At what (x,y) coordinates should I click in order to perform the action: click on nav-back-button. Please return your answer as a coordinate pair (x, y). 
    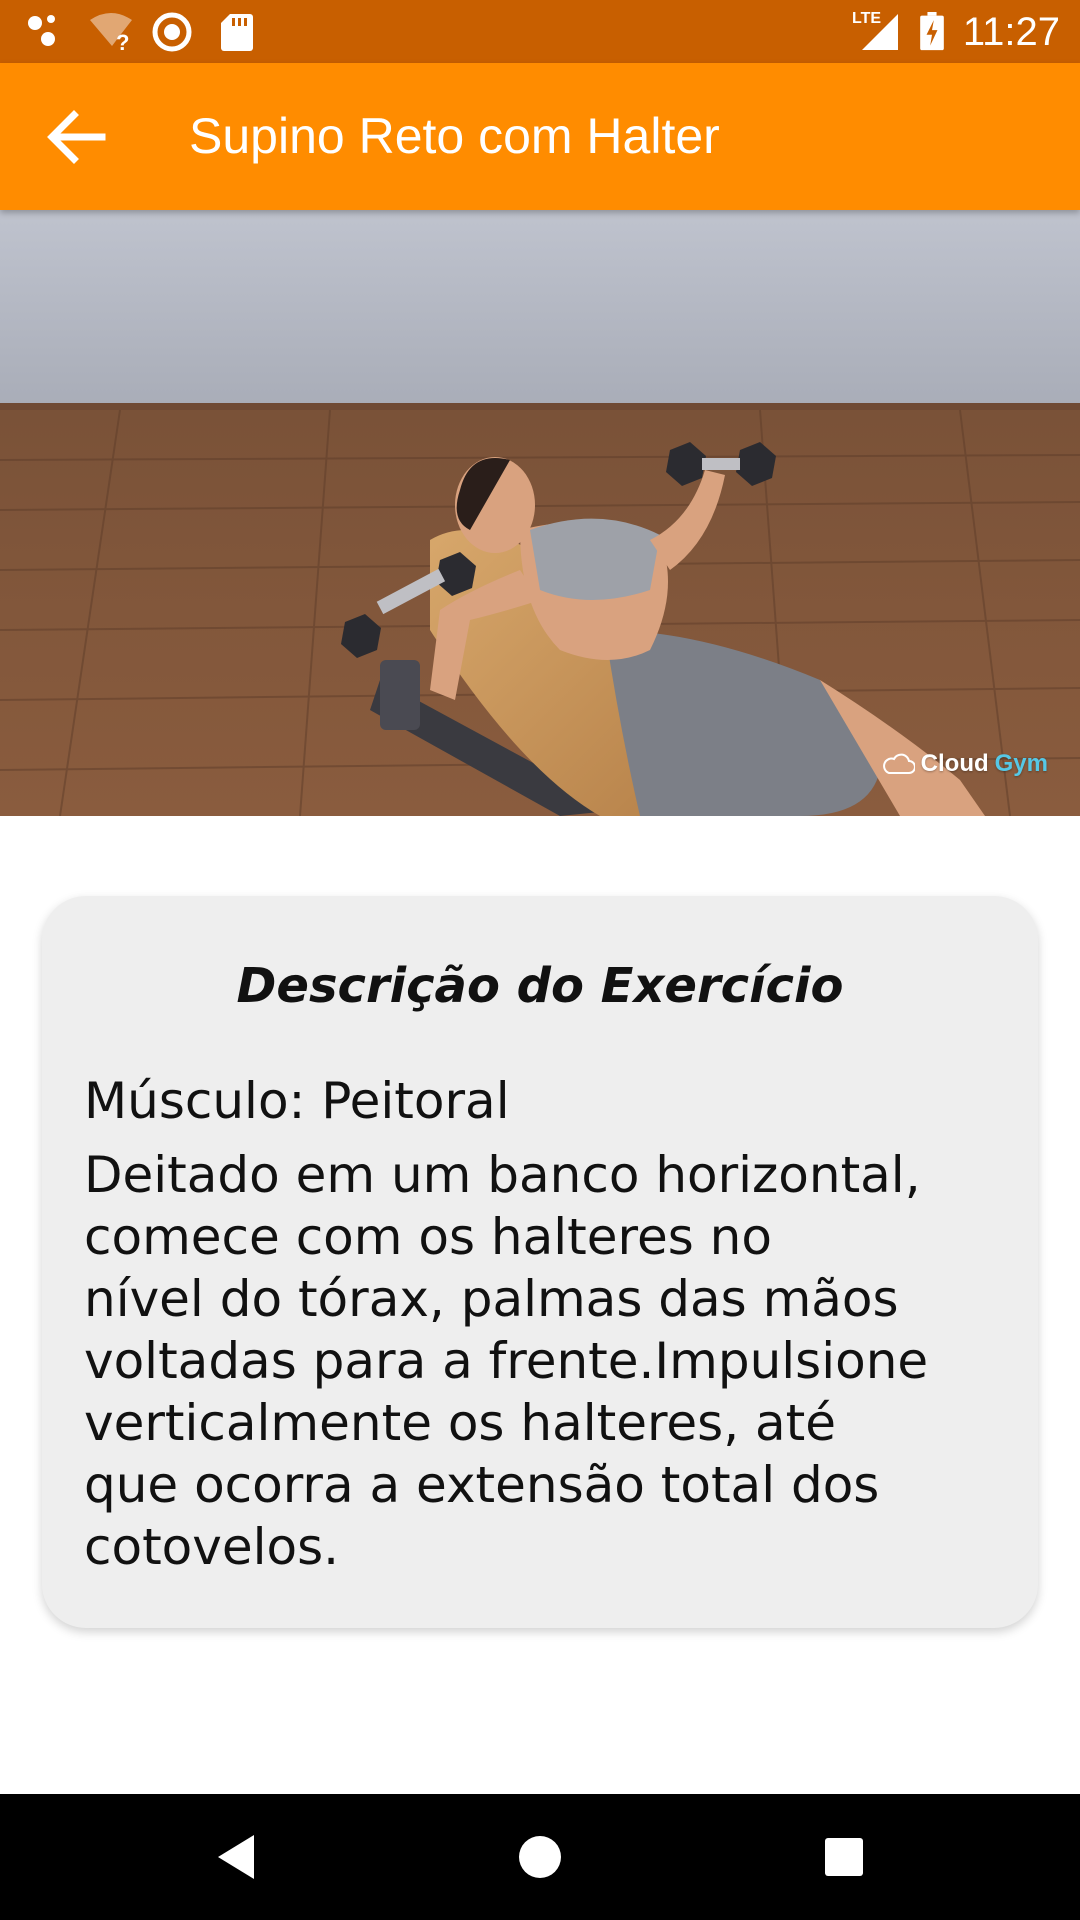
    Looking at the image, I should click on (236, 1857).